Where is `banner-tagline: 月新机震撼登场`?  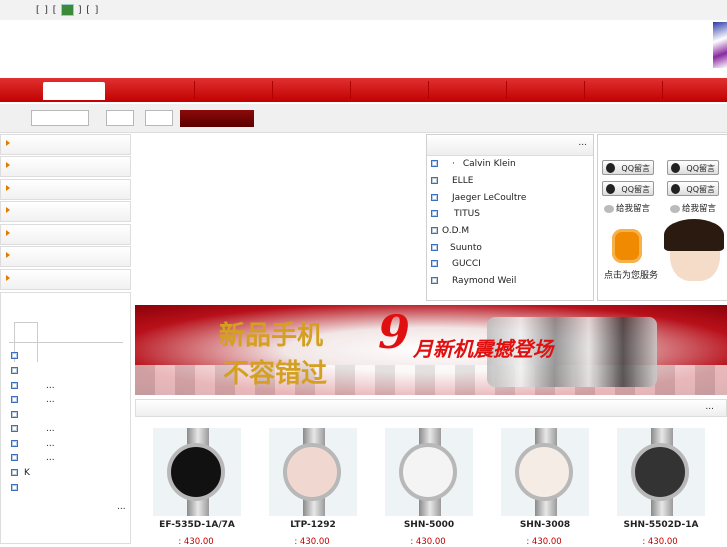 banner-tagline: 月新机震撼登场 is located at coordinates (483, 349).